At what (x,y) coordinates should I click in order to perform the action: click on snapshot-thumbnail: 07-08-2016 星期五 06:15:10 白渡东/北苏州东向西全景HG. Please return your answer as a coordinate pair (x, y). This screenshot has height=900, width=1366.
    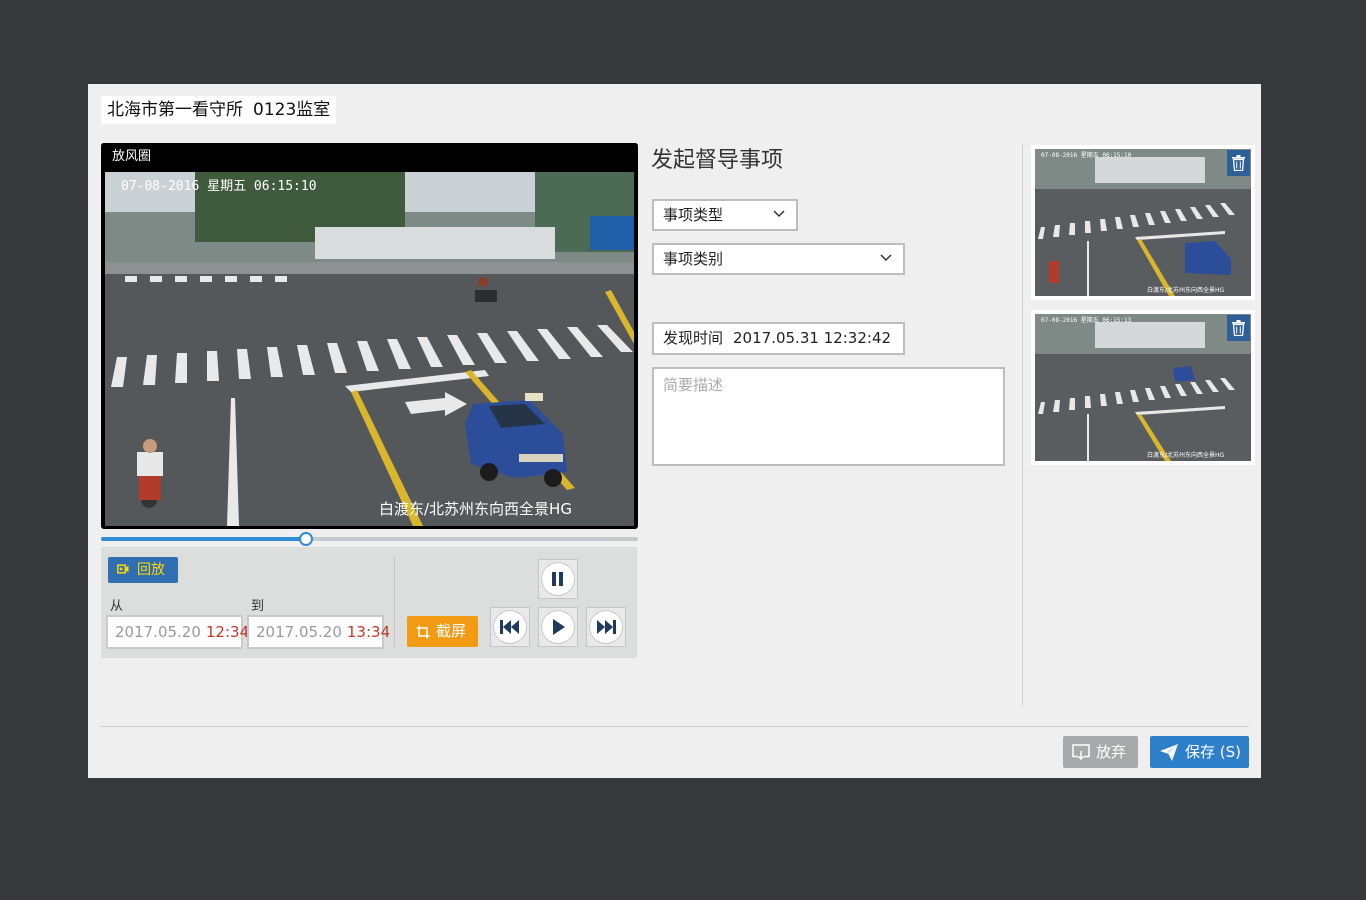
    Looking at the image, I should click on (1143, 222).